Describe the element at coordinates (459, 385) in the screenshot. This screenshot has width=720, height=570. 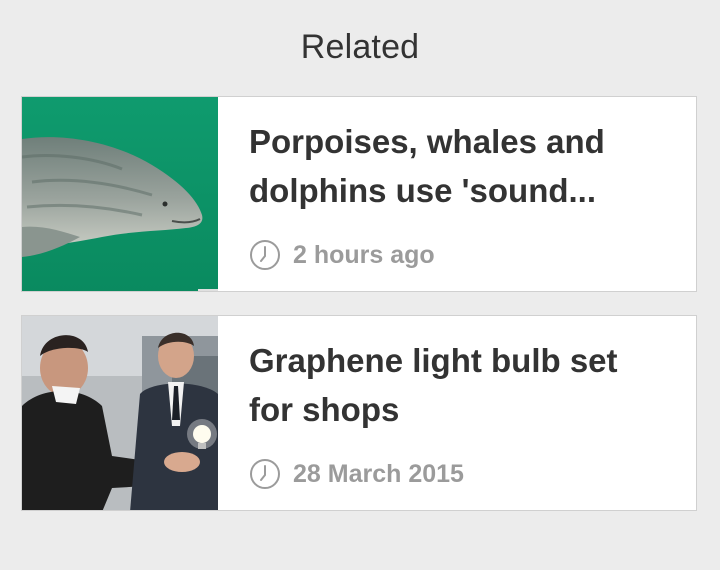
I see `article-headline: Graphene light bulb set for shops` at that location.